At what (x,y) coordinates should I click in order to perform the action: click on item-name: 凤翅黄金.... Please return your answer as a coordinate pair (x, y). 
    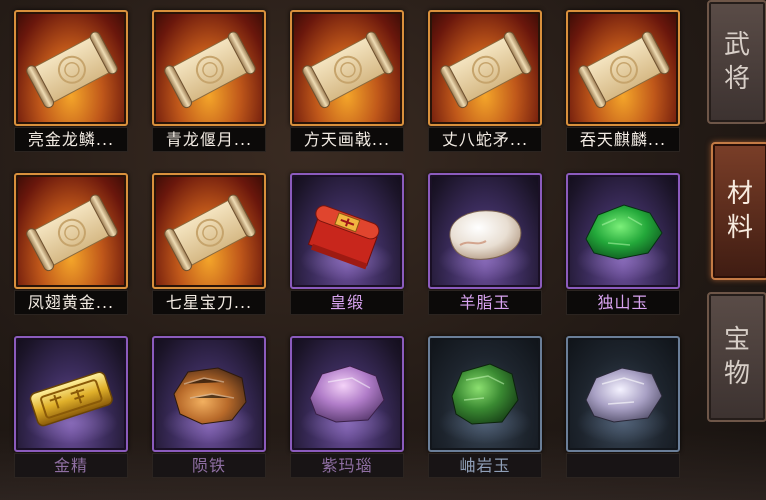
    Looking at the image, I should click on (71, 302).